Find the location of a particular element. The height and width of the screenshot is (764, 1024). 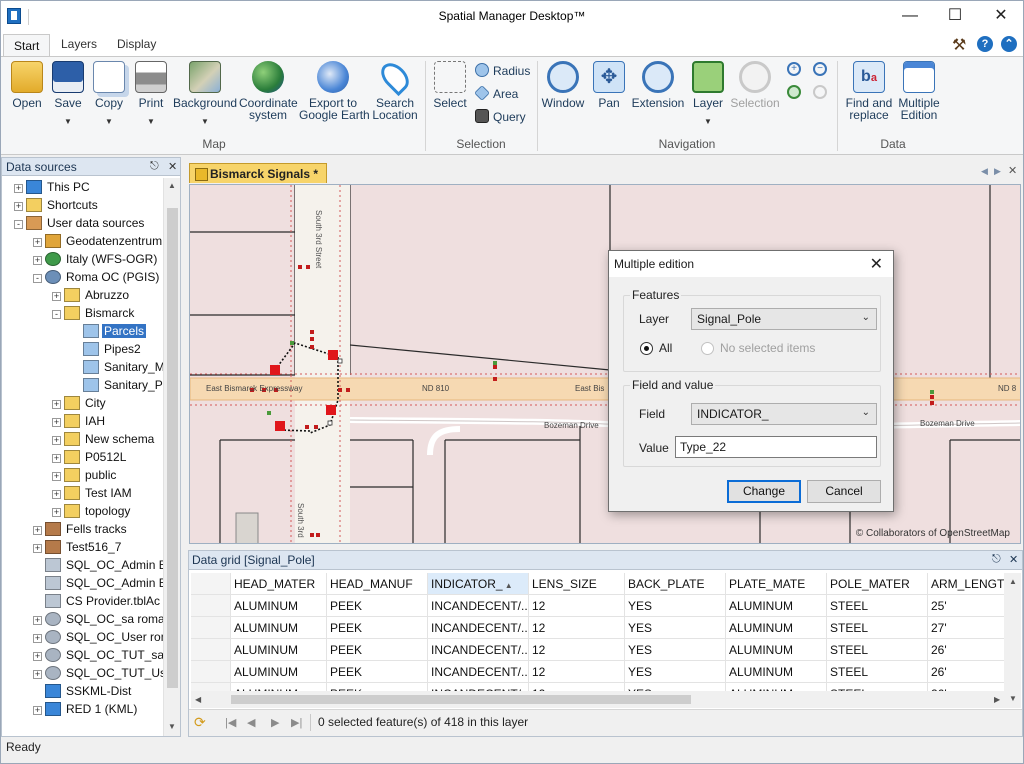

table-cell: 25' is located at coordinates (967, 606).